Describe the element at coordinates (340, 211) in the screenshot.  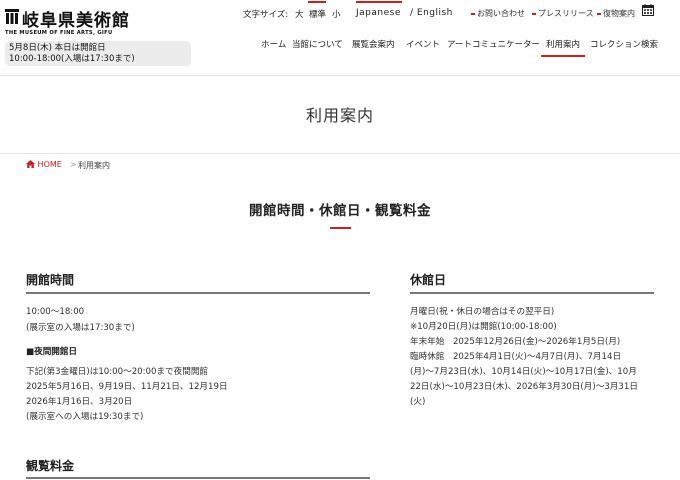
I see `section-title: 開館時間・休館日・観覧料金` at that location.